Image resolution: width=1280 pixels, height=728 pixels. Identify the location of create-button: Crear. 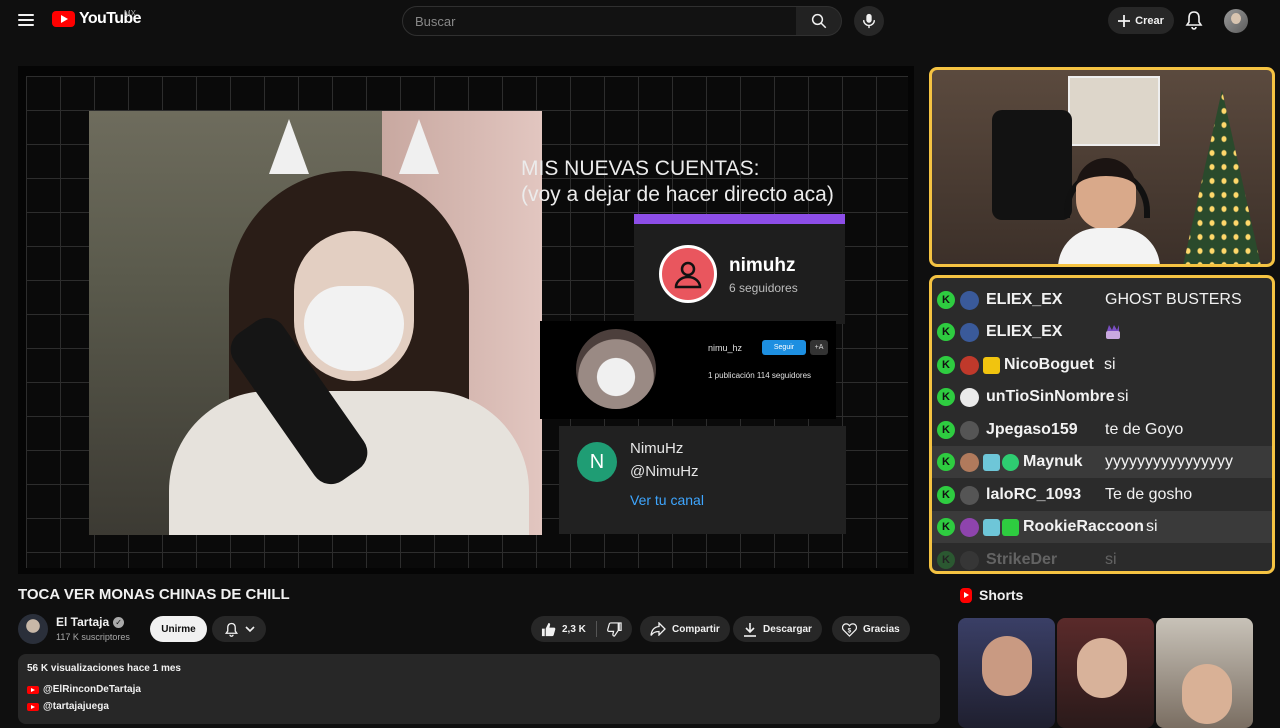
(1141, 20).